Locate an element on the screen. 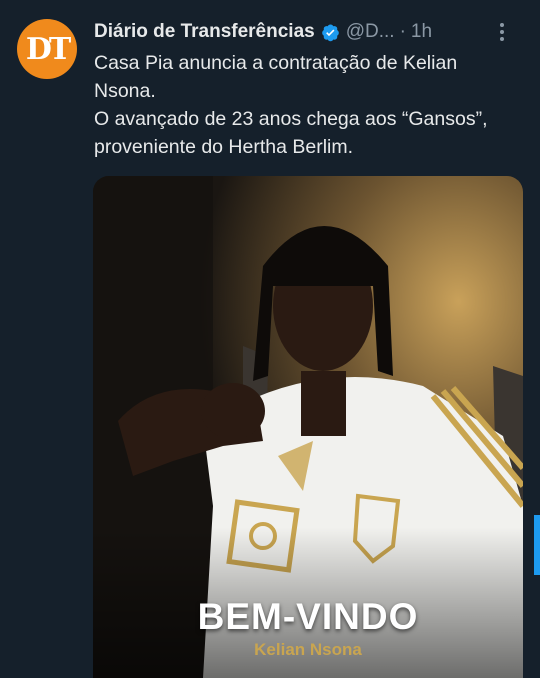  welcome-title: BEM-VINDO is located at coordinates (308, 616).